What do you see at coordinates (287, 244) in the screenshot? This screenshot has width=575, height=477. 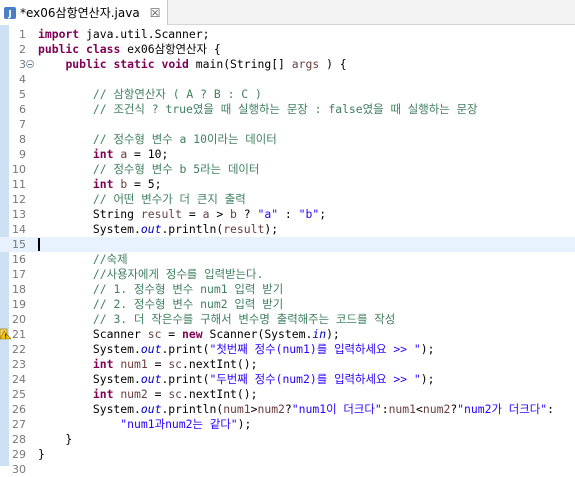 I see `code-line: 15` at bounding box center [287, 244].